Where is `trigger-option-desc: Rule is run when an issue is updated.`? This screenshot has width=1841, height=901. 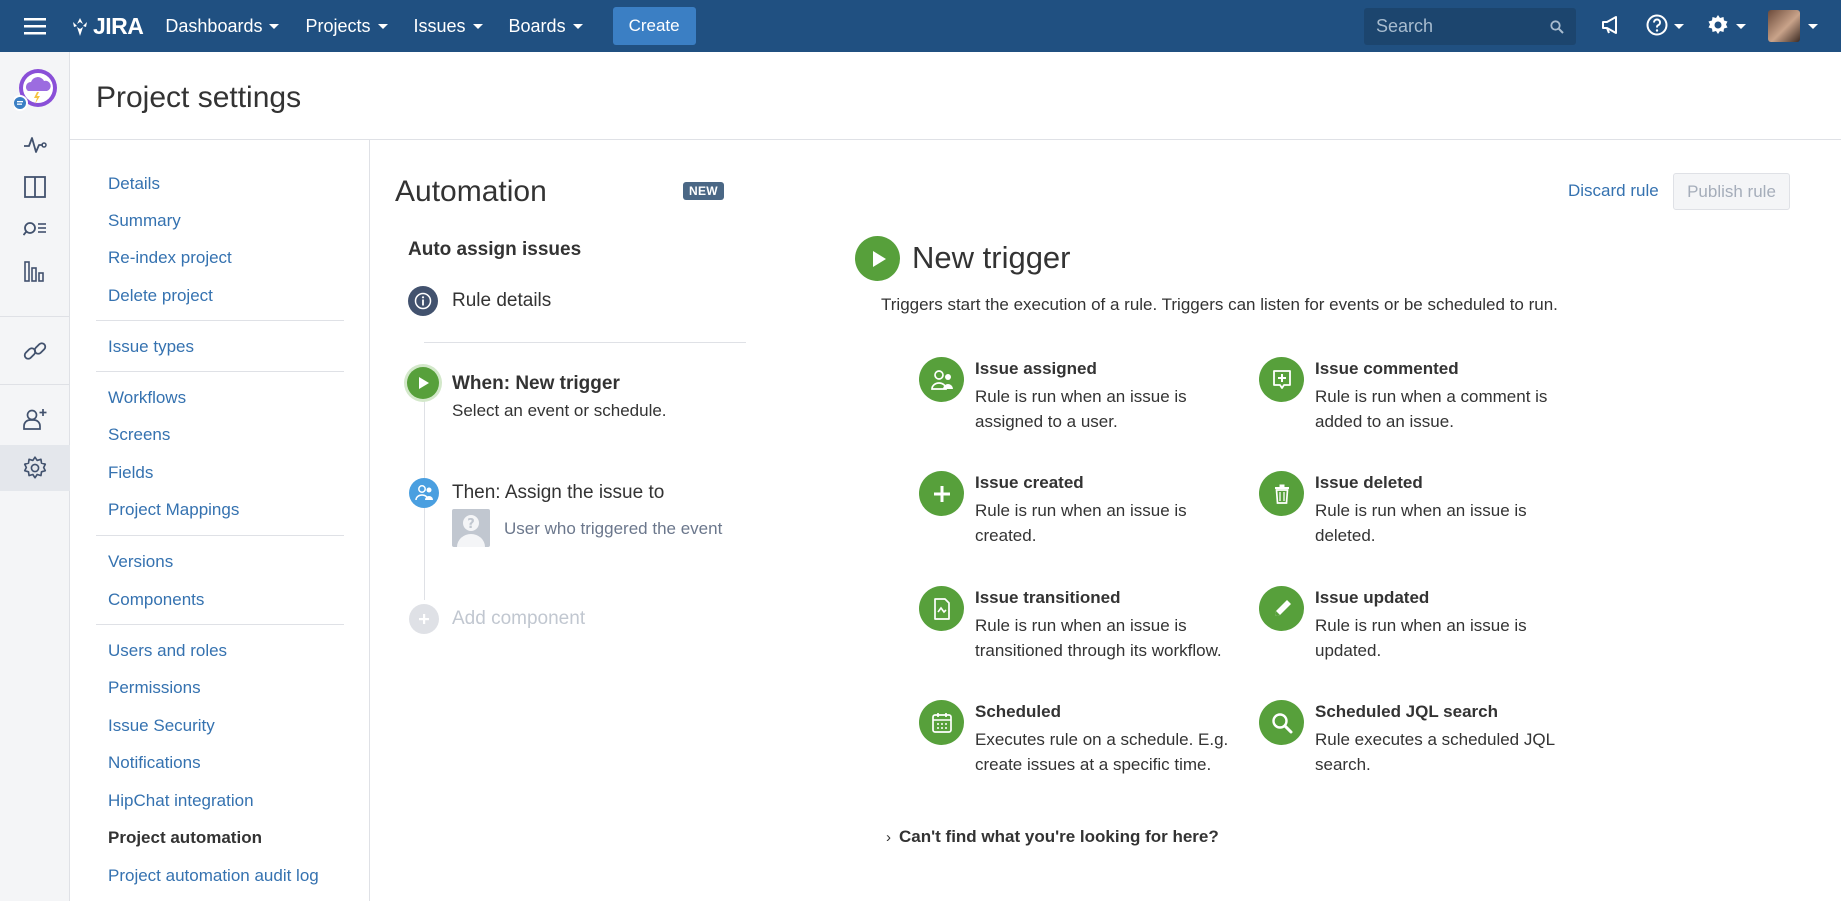 trigger-option-desc: Rule is run when an issue is updated. is located at coordinates (1421, 638).